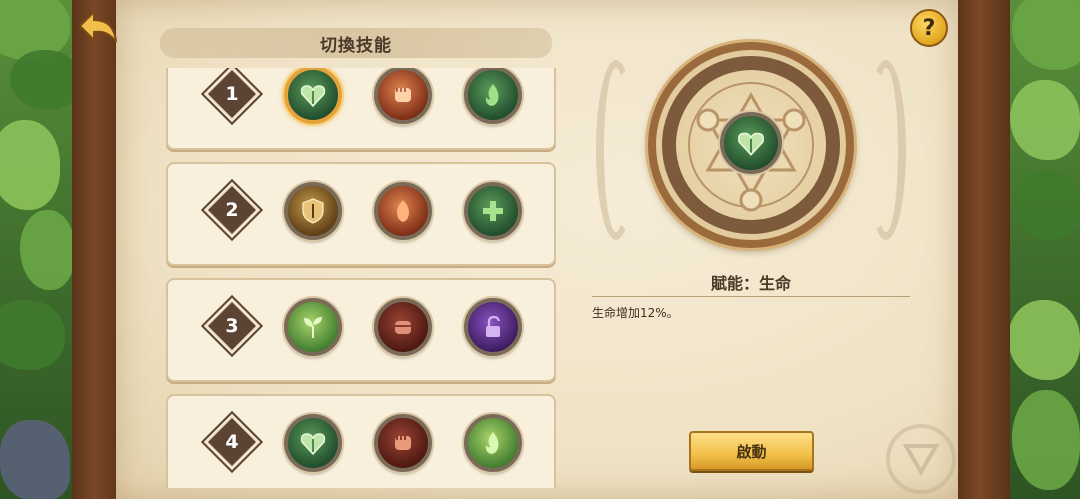  I want to click on unlock-icon, so click(493, 326).